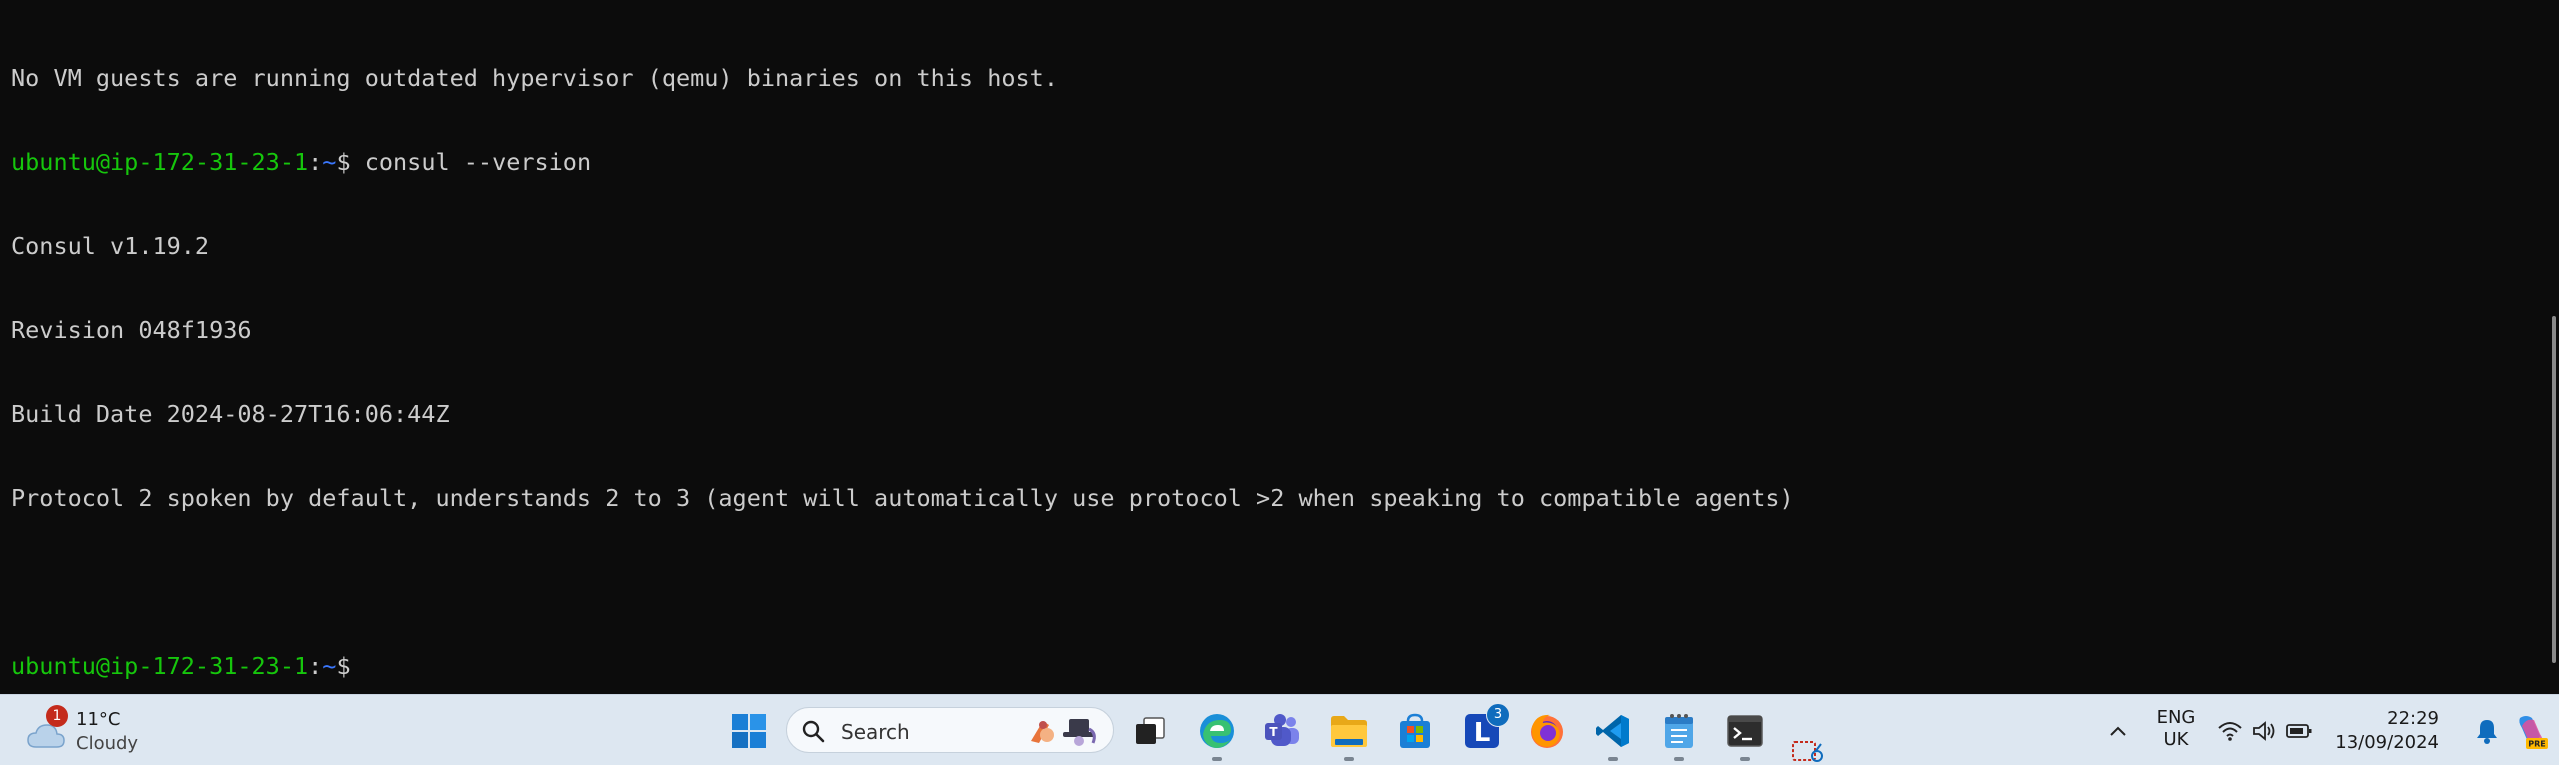 Image resolution: width=2559 pixels, height=765 pixels. I want to click on search-icon, so click(813, 731).